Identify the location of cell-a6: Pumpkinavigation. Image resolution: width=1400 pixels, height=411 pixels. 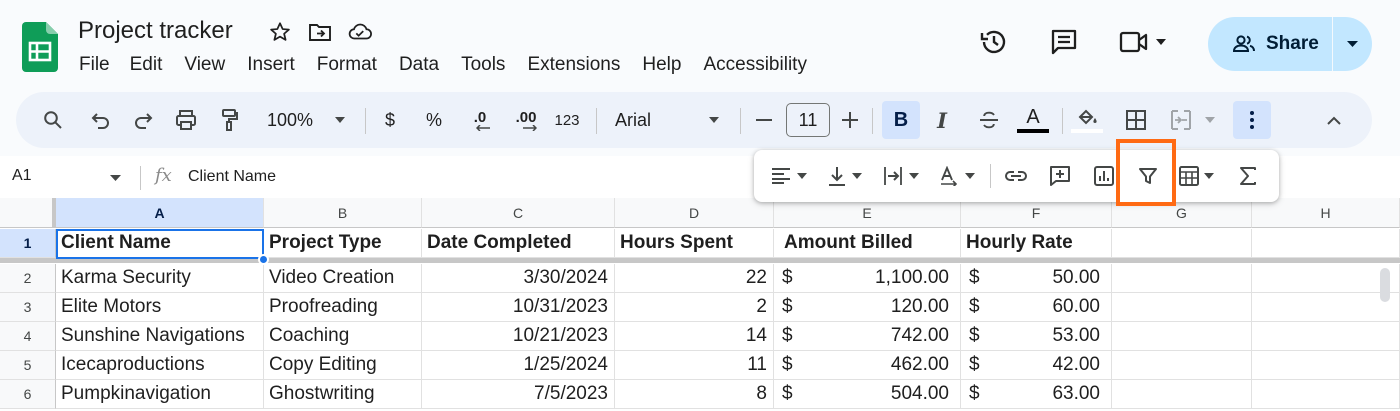
(160, 394).